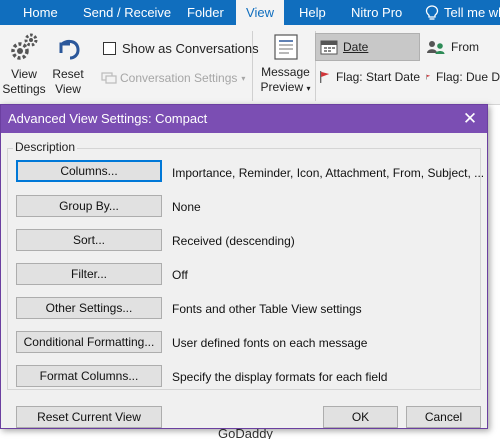 This screenshot has height=439, width=500. Describe the element at coordinates (360, 417) in the screenshot. I see `ok-button: OK` at that location.